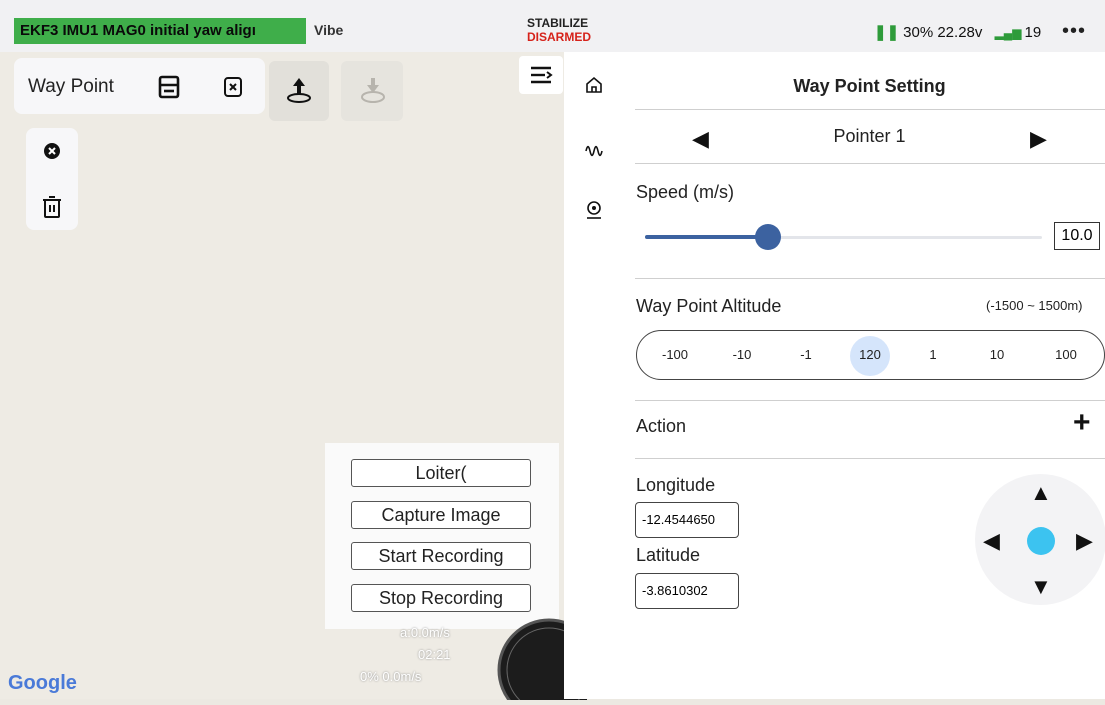 The image size is (1105, 705). What do you see at coordinates (1041, 541) in the screenshot?
I see `dpad-center-button` at bounding box center [1041, 541].